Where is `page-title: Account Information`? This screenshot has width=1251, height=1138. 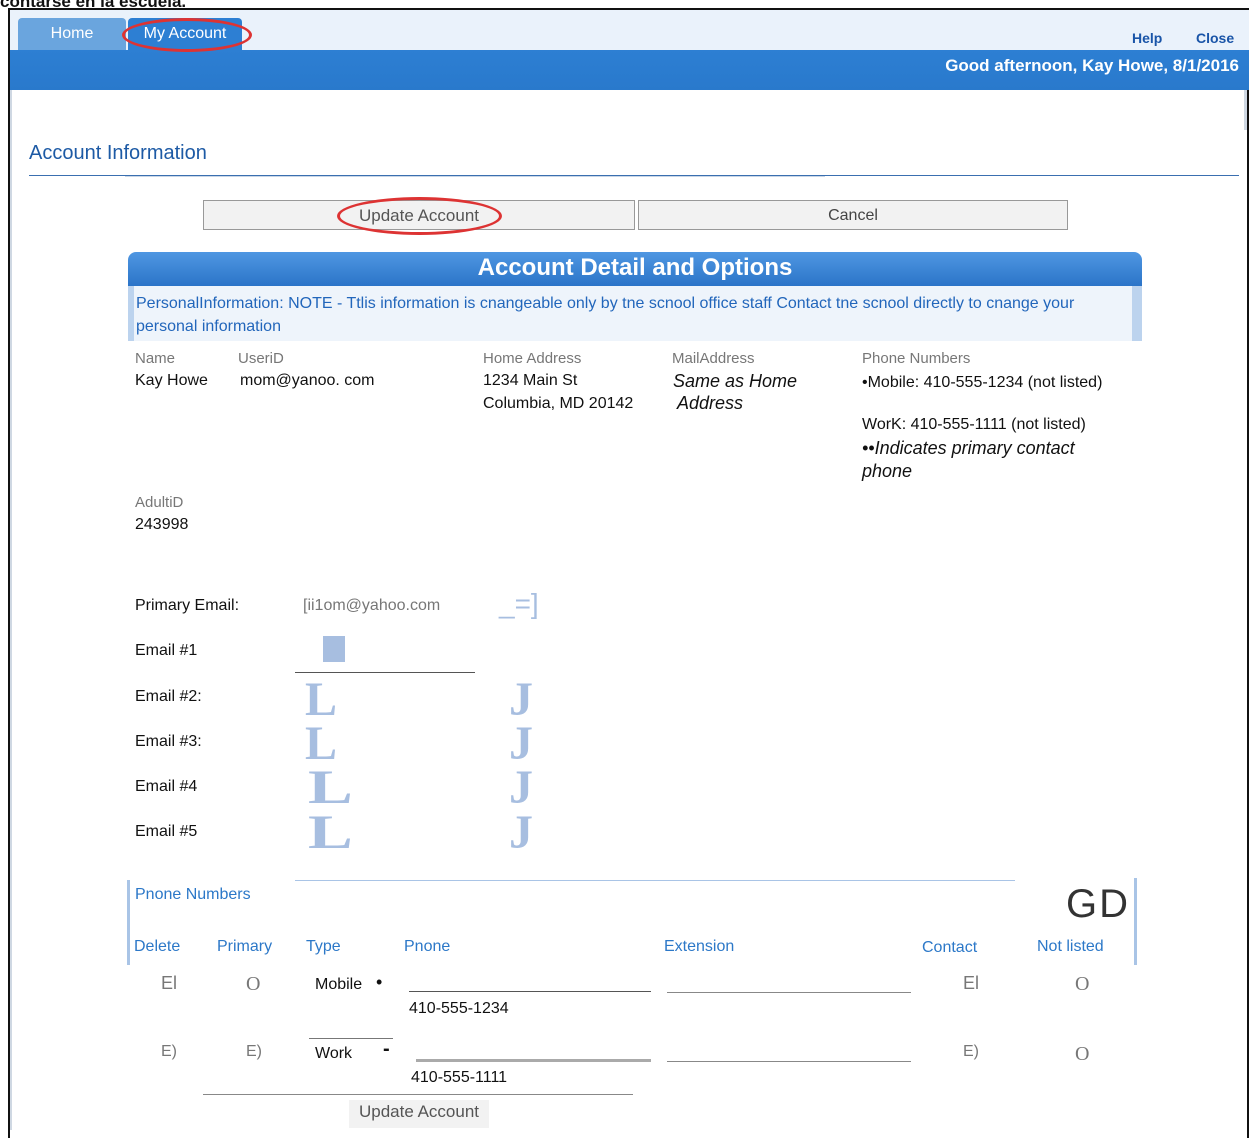
page-title: Account Information is located at coordinates (118, 153).